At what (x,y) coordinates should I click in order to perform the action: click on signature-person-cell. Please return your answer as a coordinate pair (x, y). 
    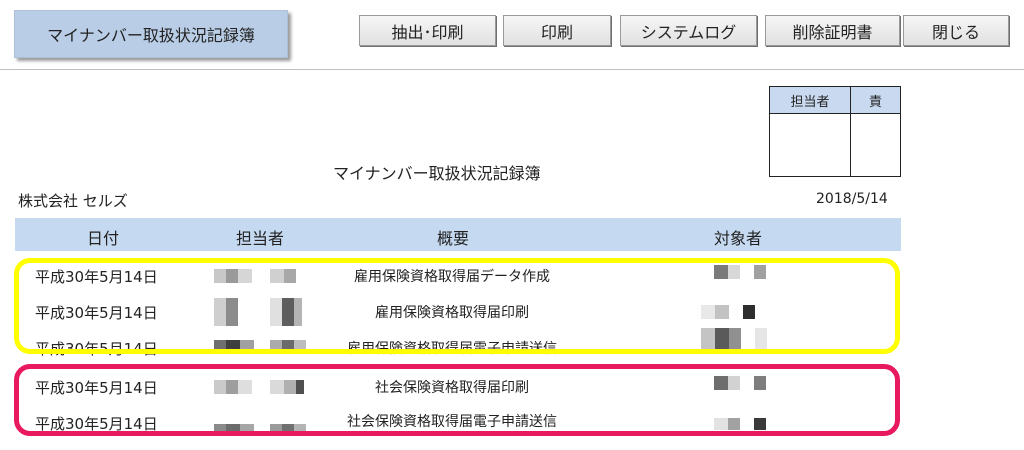
    Looking at the image, I should click on (810, 145).